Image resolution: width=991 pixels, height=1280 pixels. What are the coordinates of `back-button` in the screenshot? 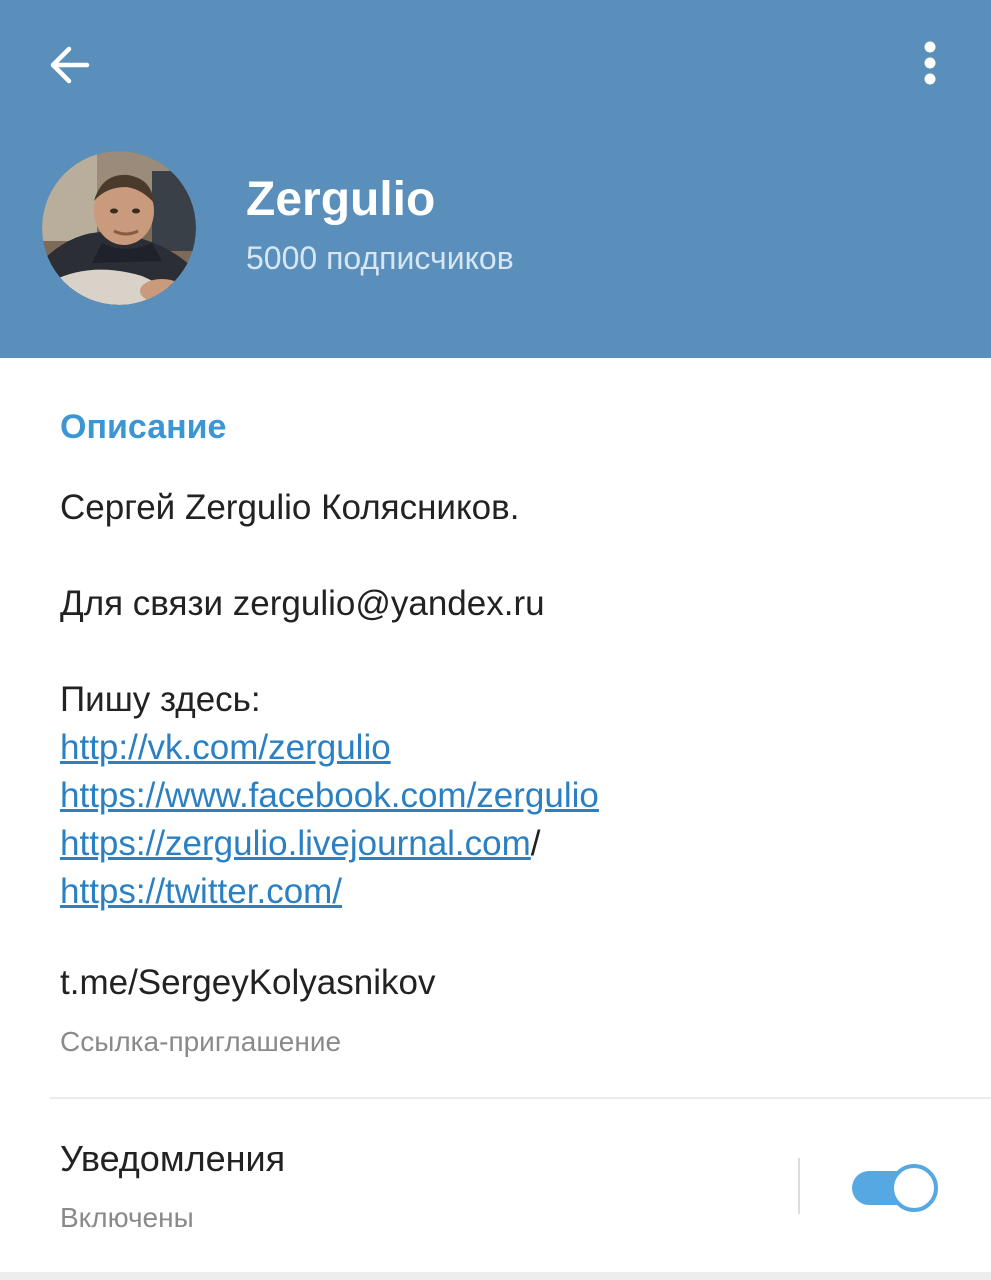 It's located at (69, 65).